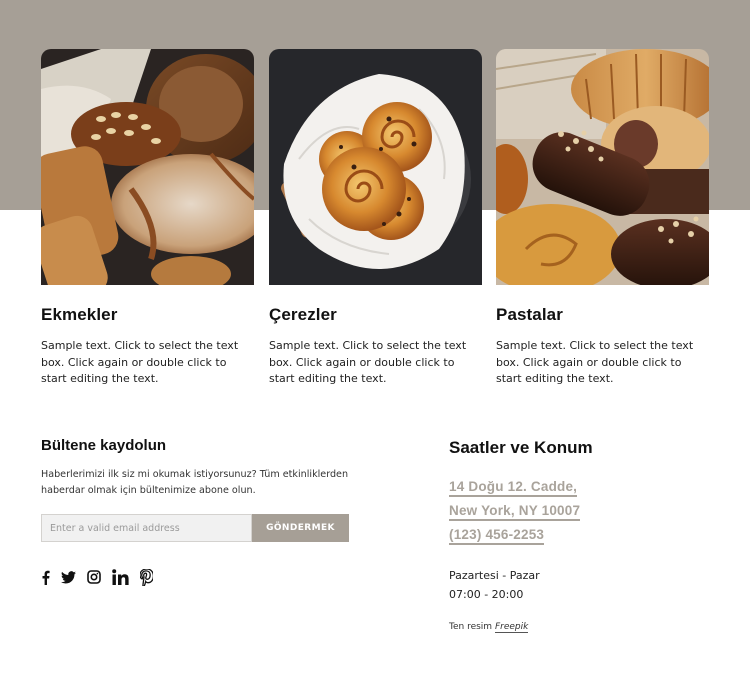  I want to click on buns-photo, so click(375, 167).